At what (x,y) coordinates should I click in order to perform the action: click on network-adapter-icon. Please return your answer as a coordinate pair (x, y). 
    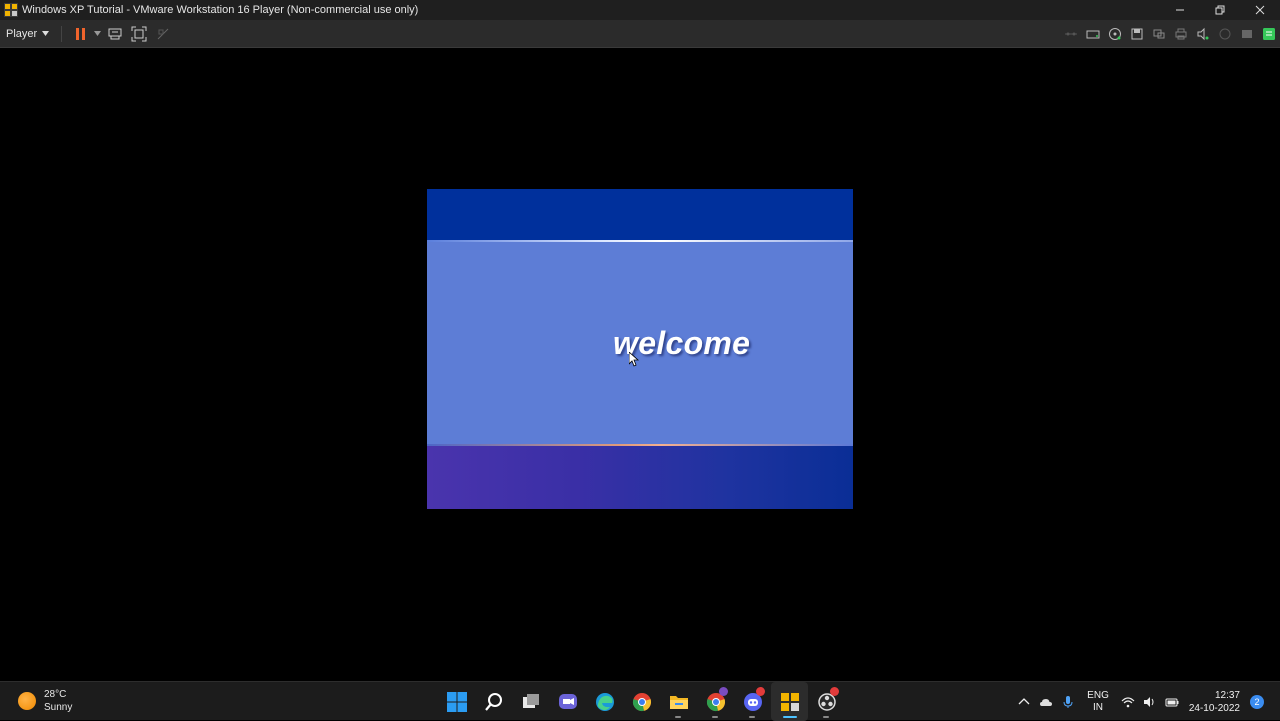
    Looking at the image, I should click on (1071, 33).